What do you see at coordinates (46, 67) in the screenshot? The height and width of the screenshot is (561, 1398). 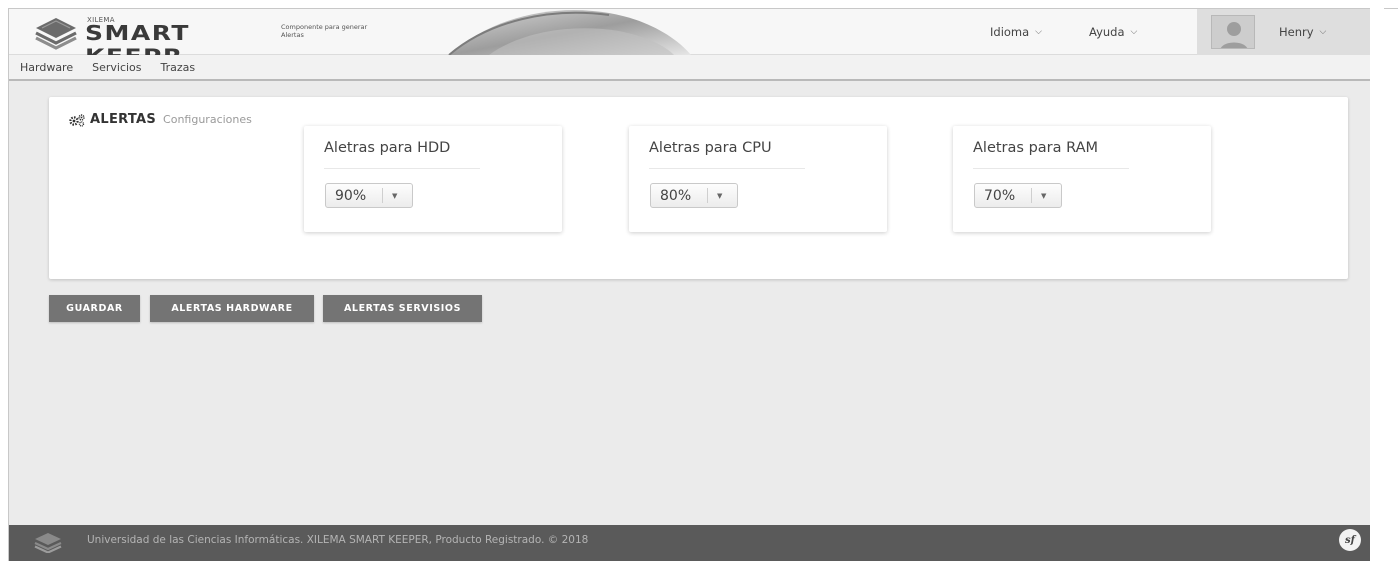 I see `nav-item-hardware: Hardware` at bounding box center [46, 67].